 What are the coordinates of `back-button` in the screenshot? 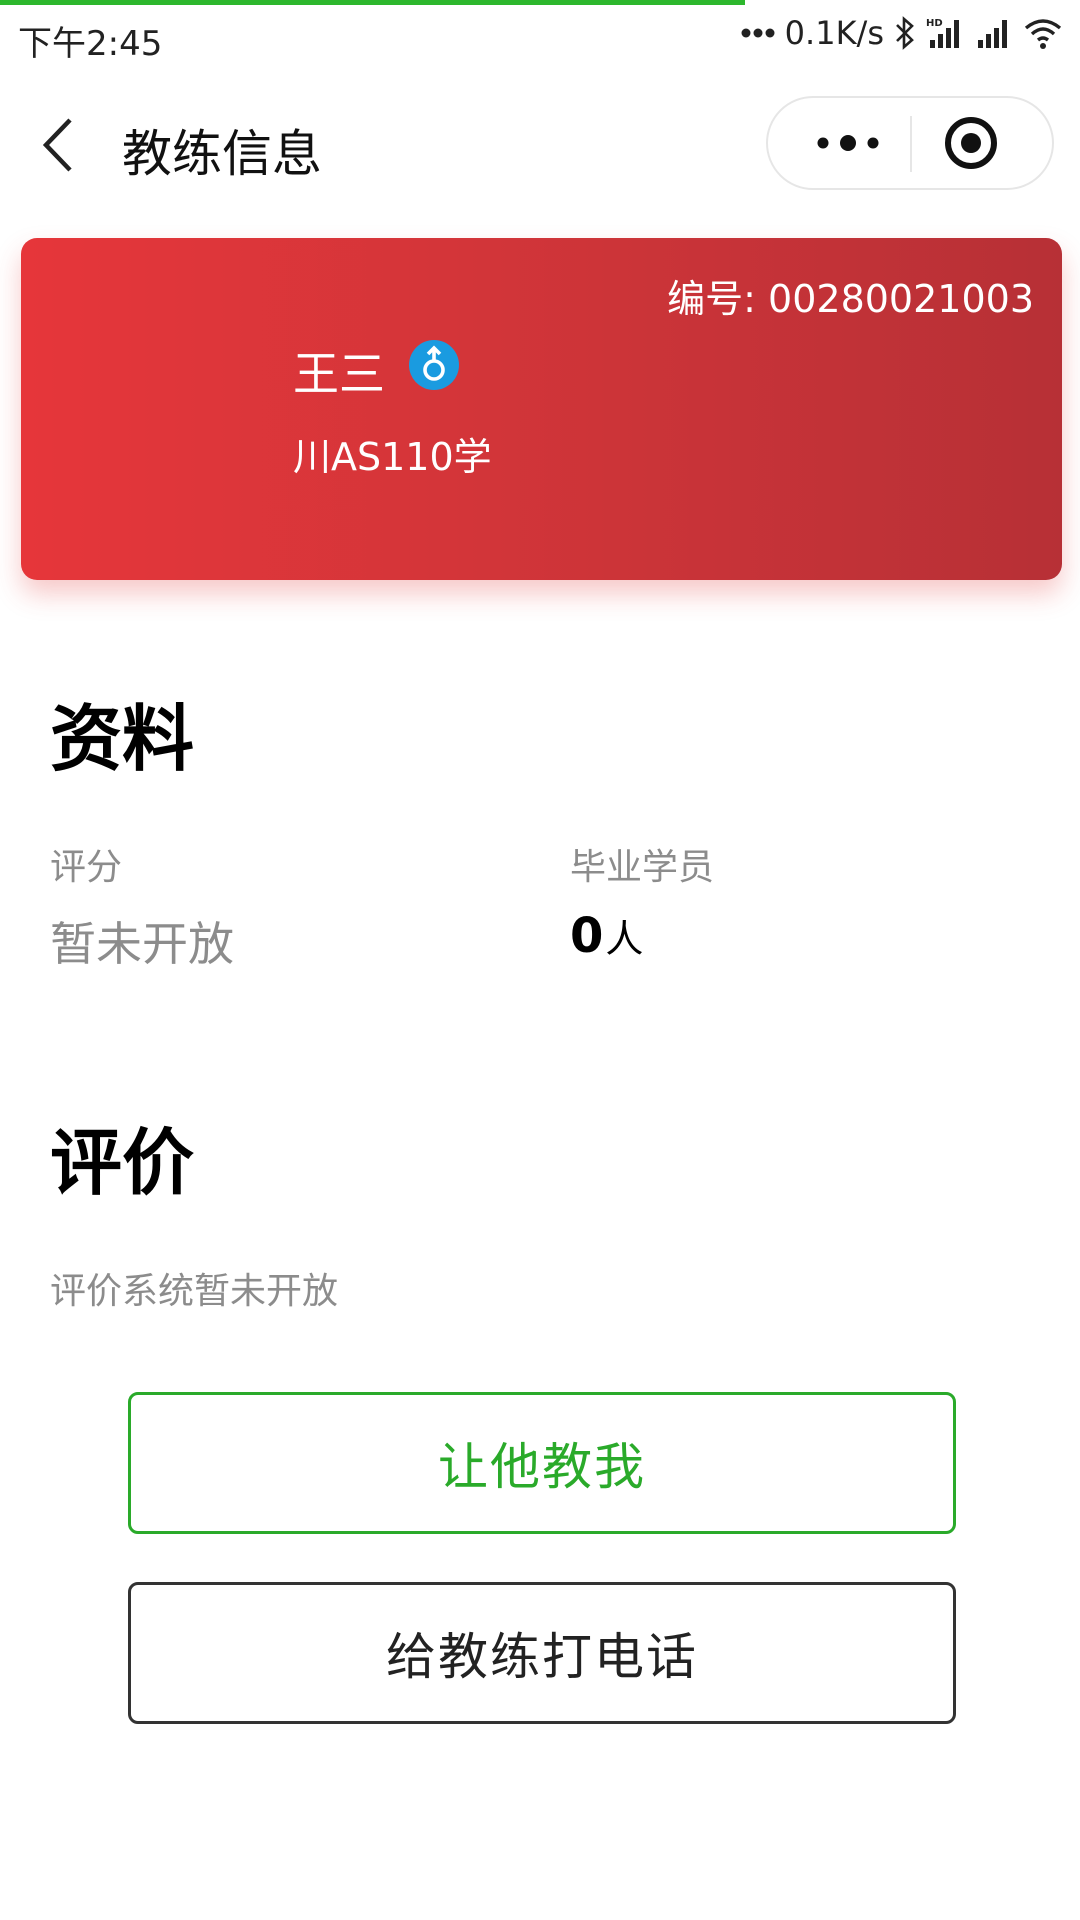 It's located at (60, 145).